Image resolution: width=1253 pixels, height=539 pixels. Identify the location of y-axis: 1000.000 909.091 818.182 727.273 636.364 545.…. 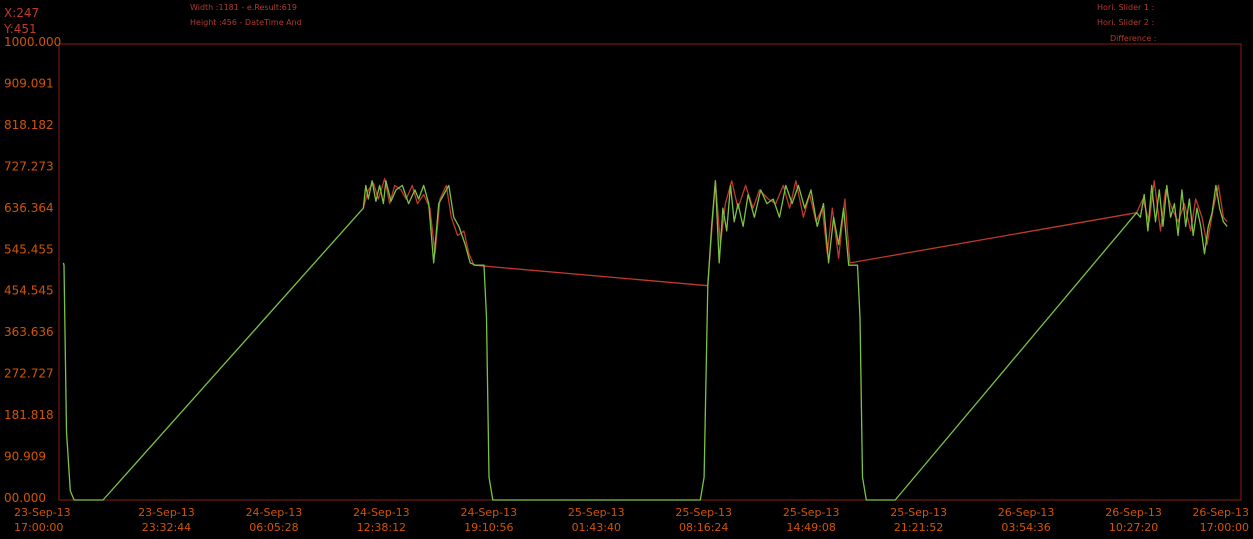
(32, 270).